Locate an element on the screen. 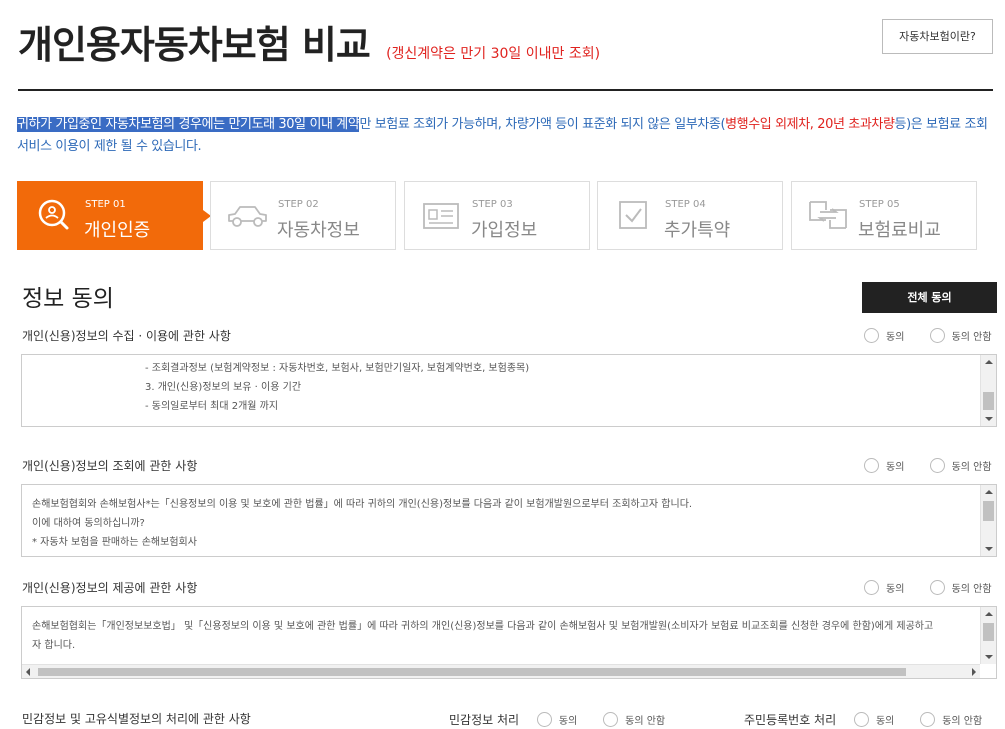 This screenshot has height=729, width=1005. step-3: STEP 03 가입정보 is located at coordinates (497, 215).